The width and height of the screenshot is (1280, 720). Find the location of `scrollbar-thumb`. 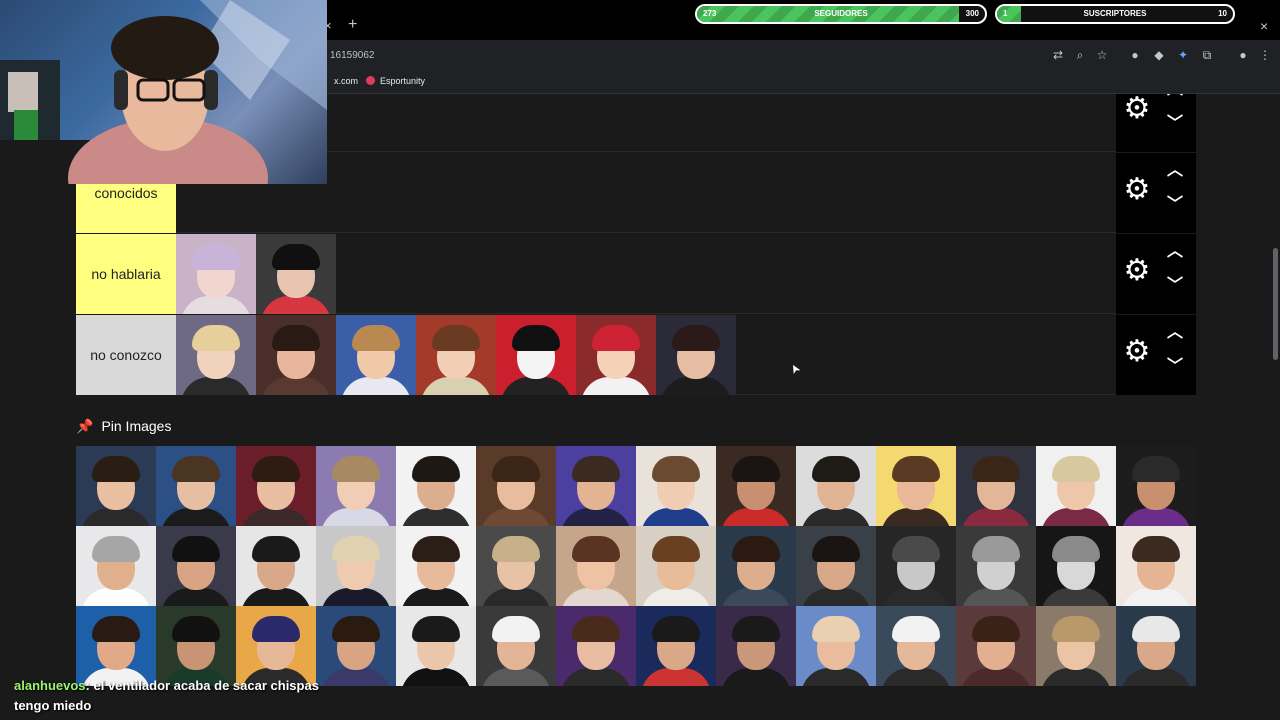

scrollbar-thumb is located at coordinates (1275, 304).